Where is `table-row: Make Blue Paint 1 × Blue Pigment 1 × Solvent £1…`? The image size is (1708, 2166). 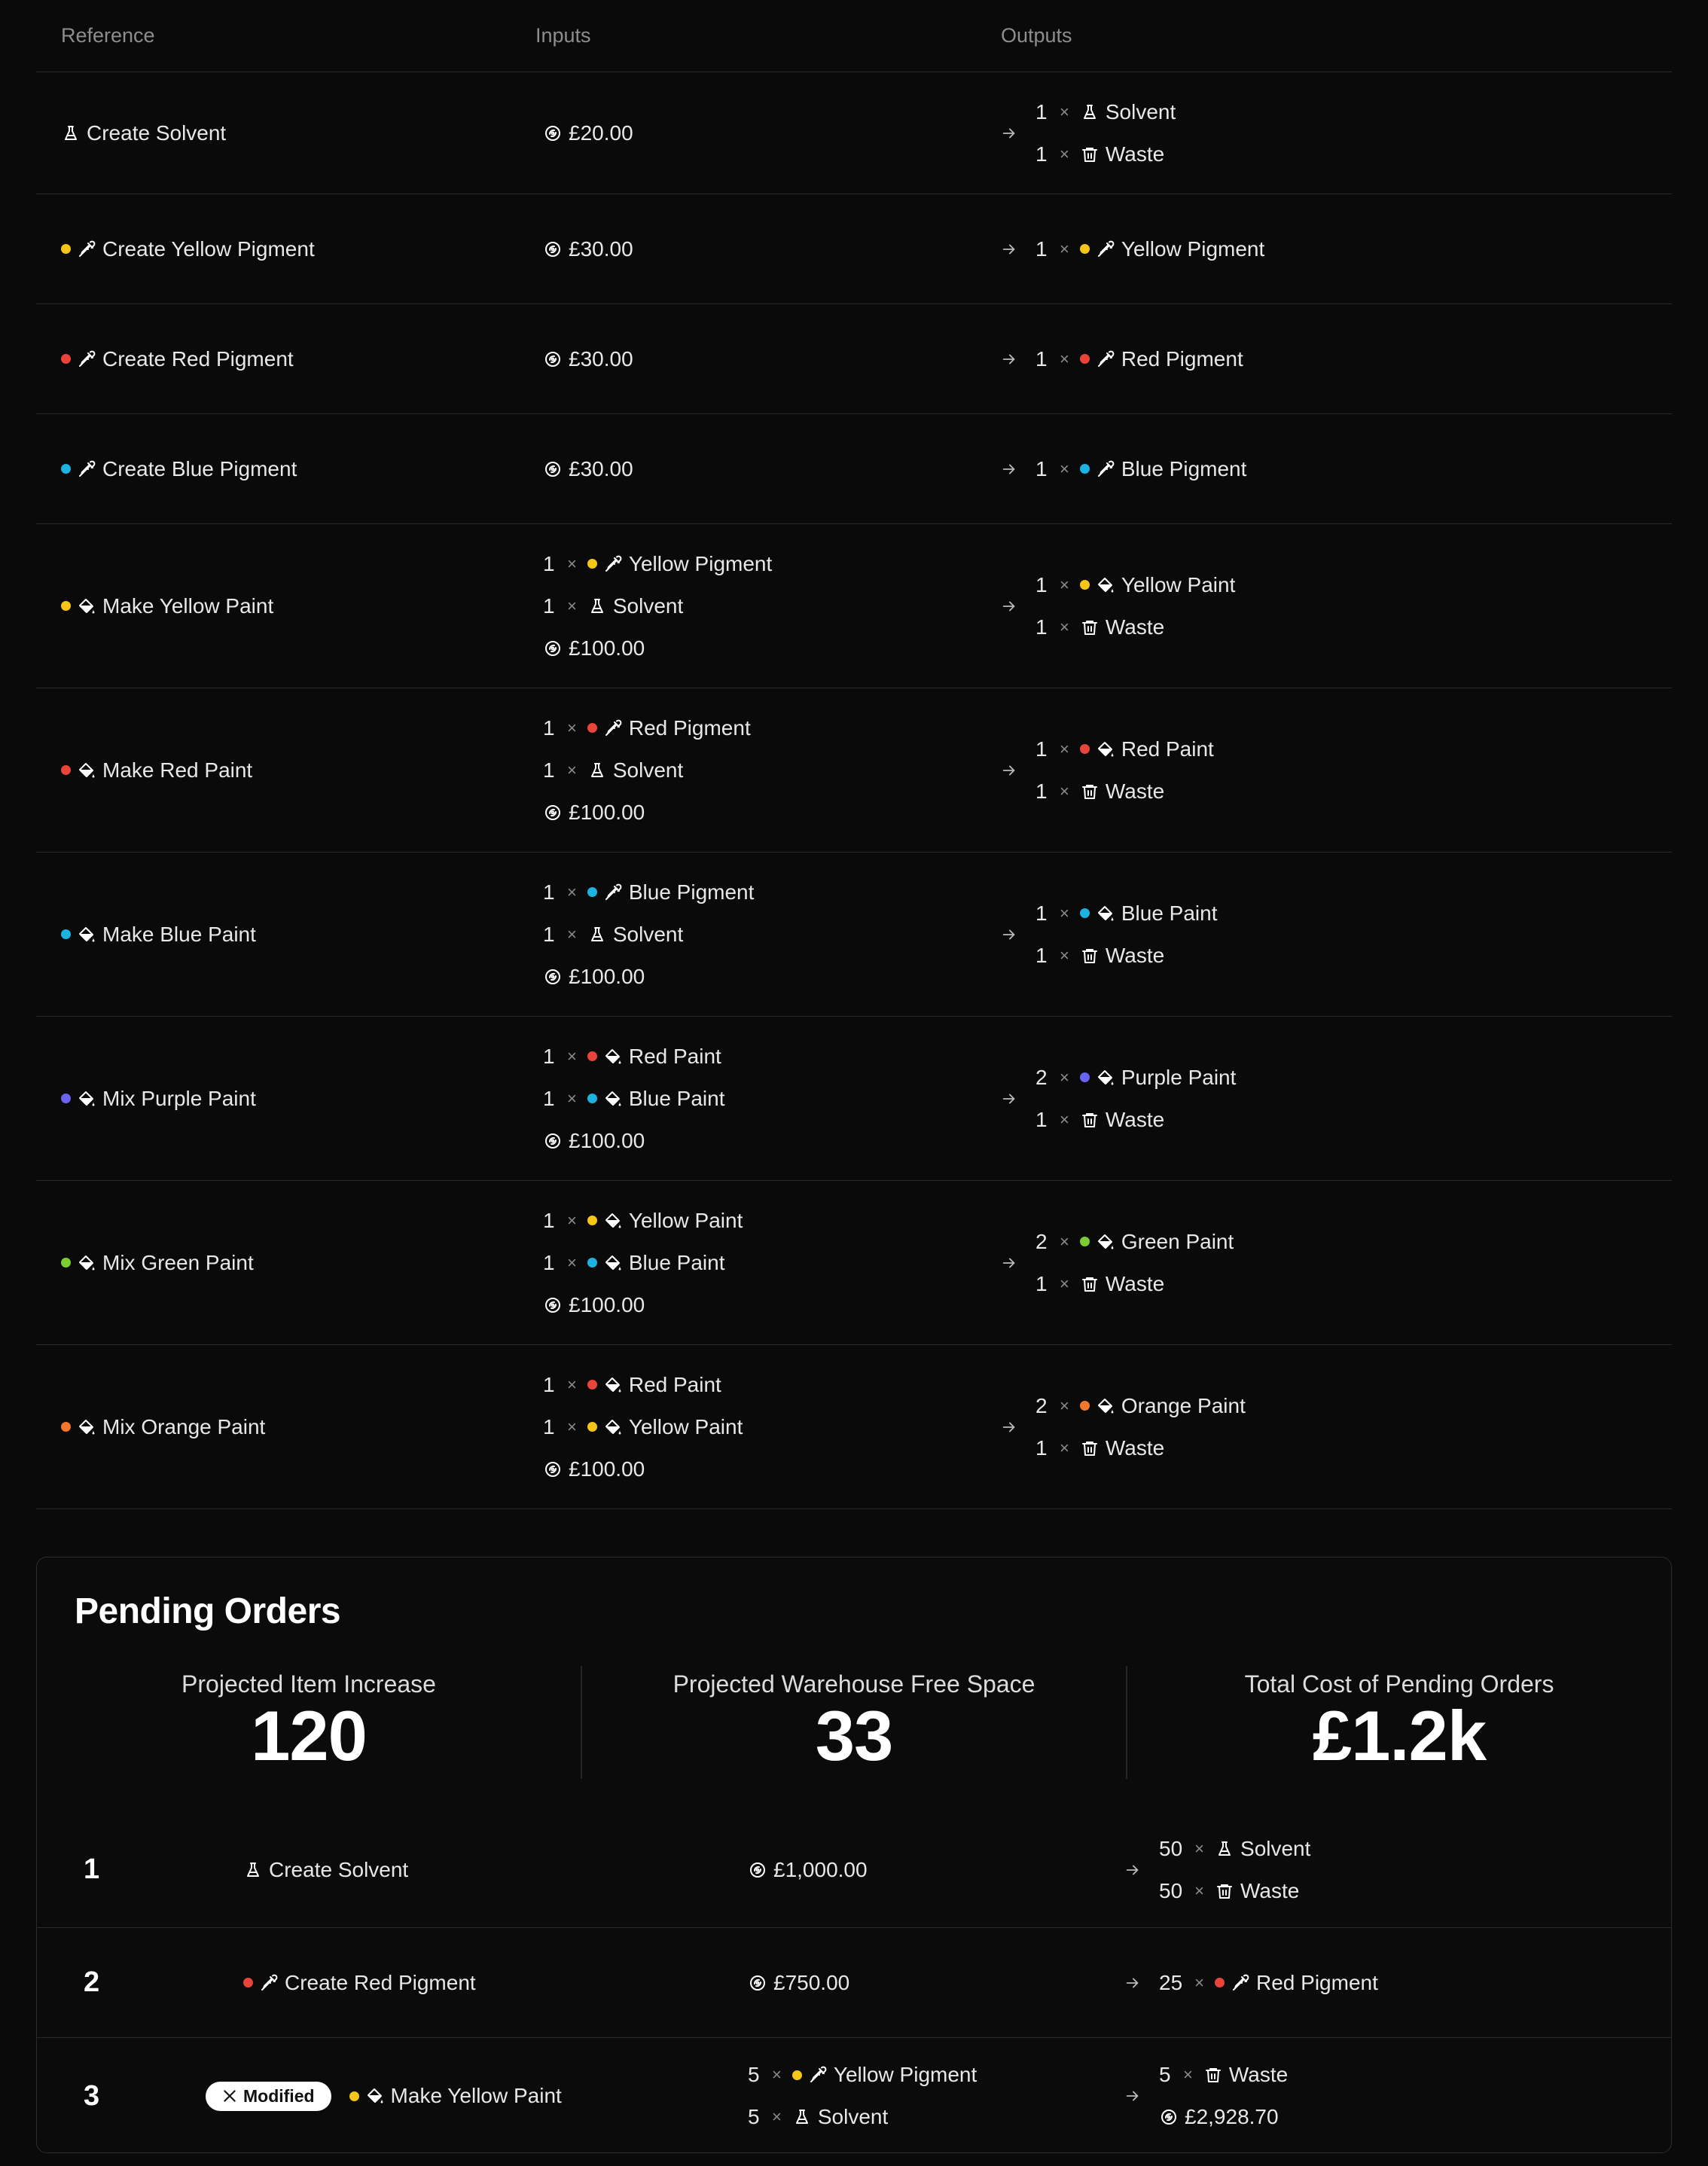 table-row: Make Blue Paint 1 × Blue Pigment 1 × Solvent £1… is located at coordinates (854, 935).